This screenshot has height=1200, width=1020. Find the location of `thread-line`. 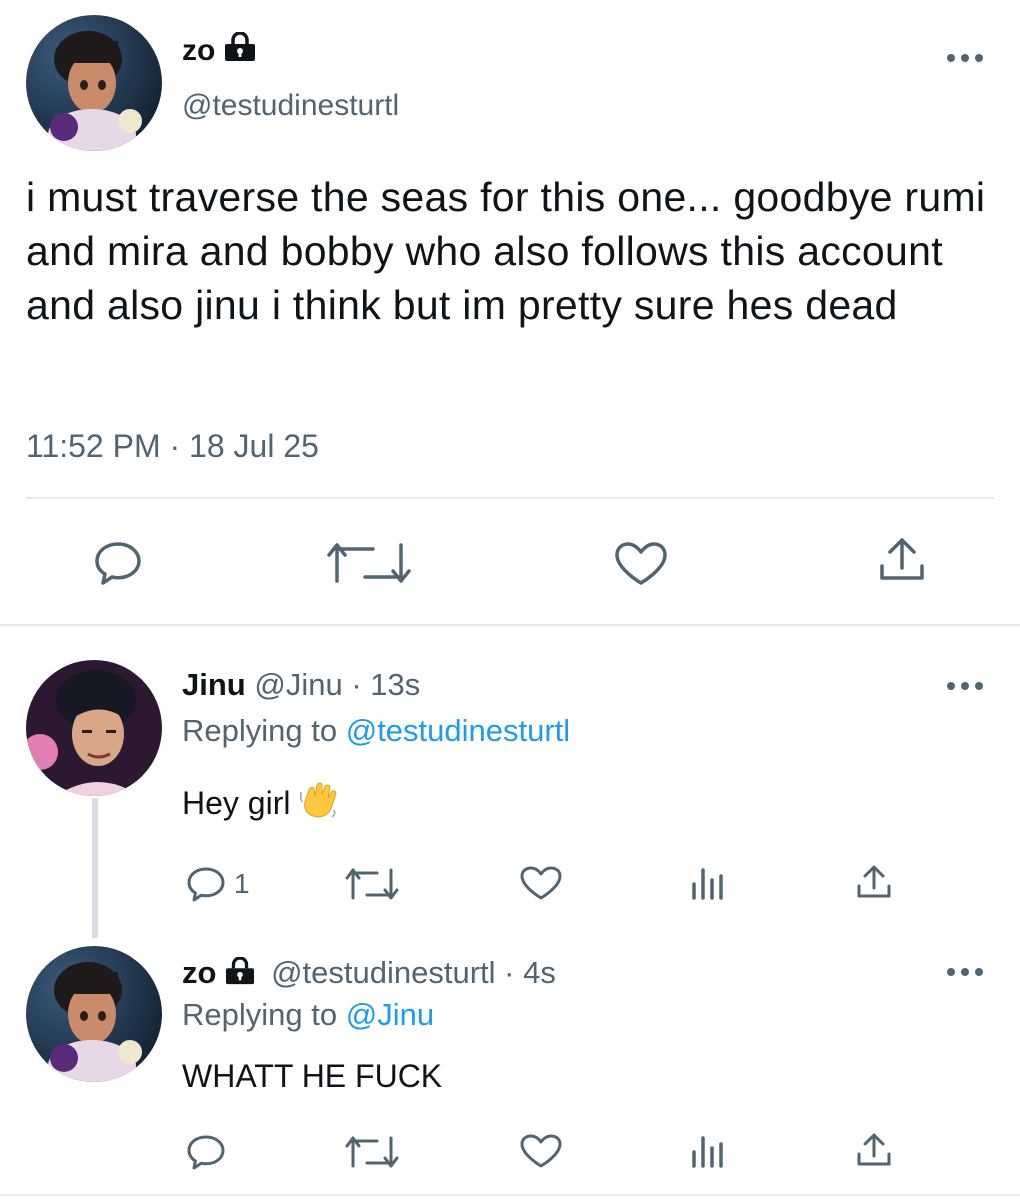

thread-line is located at coordinates (95, 868).